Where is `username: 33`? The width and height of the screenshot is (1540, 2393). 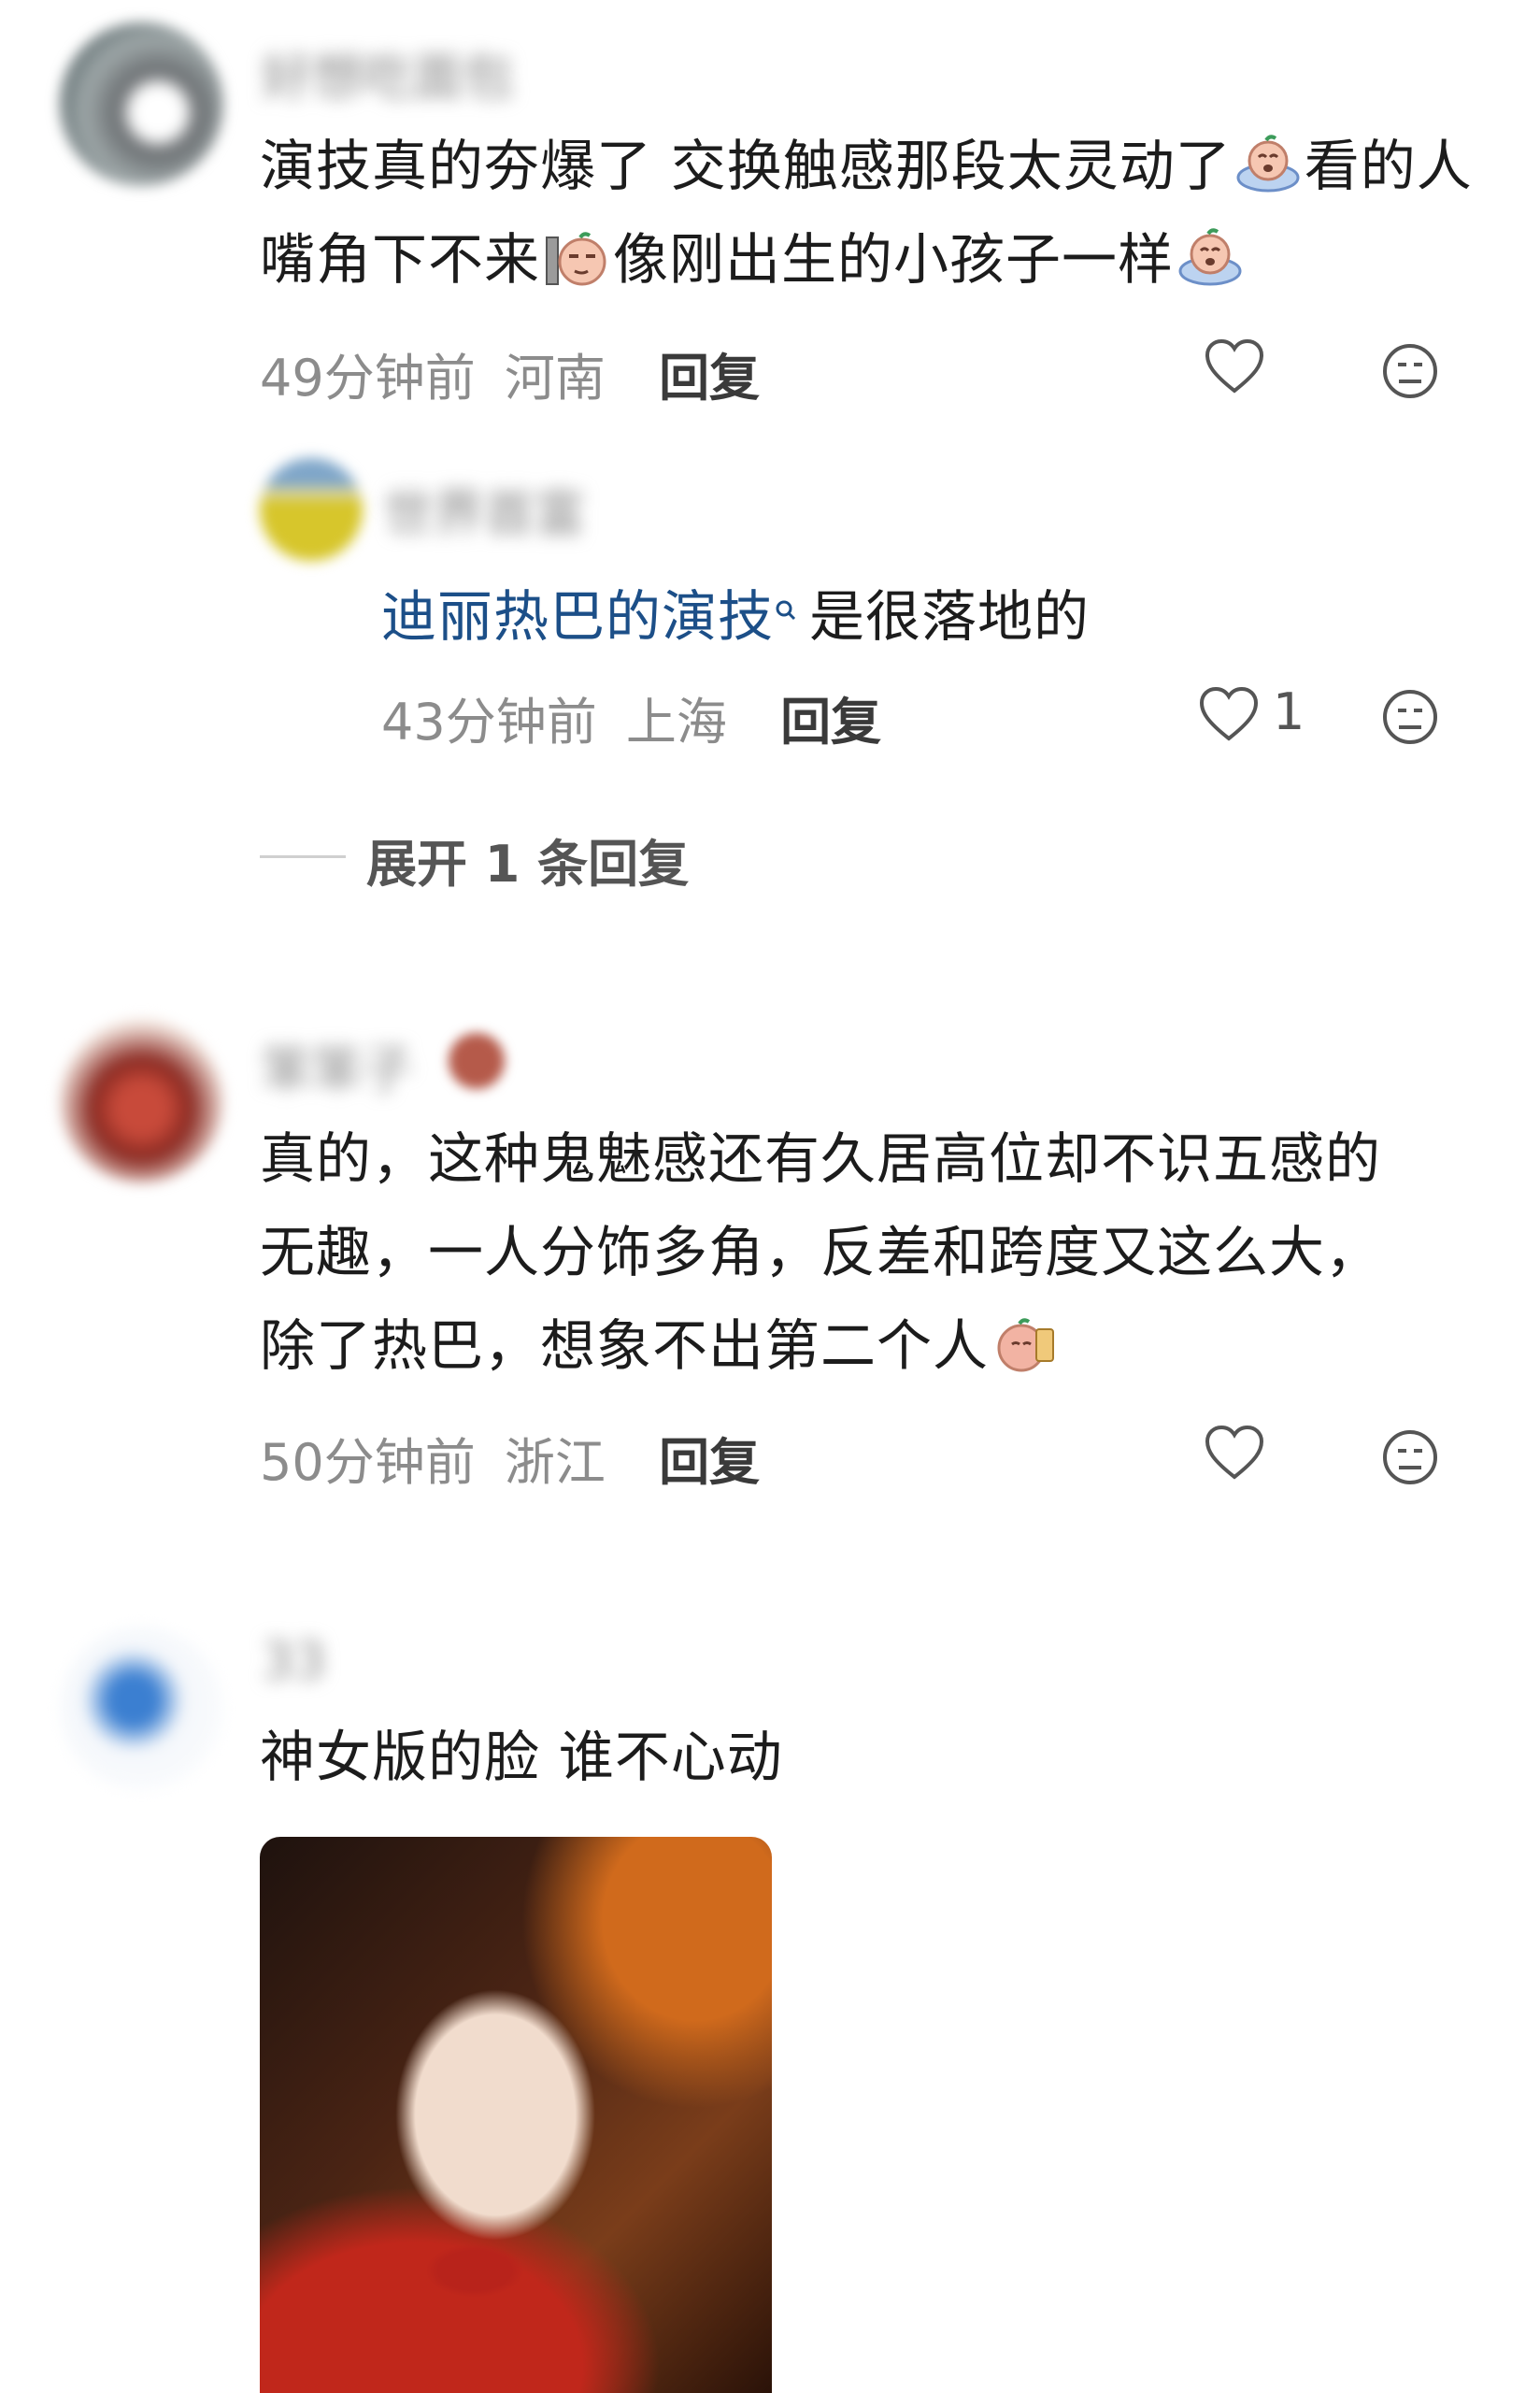 username: 33 is located at coordinates (294, 1660).